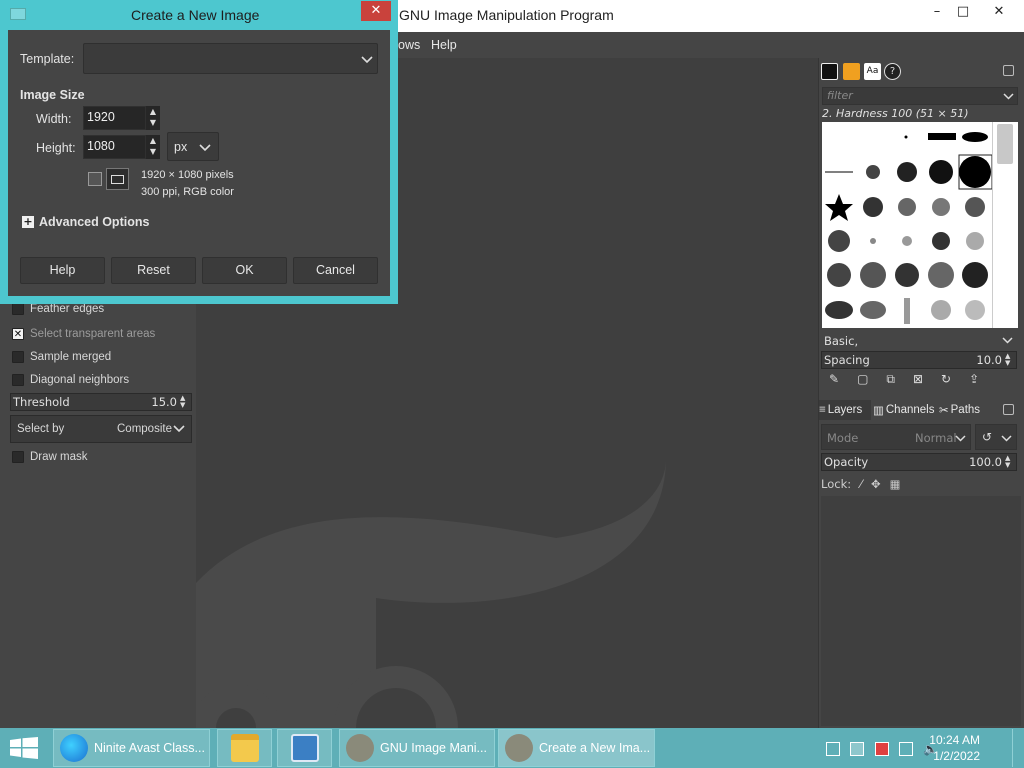  I want to click on select-by-dropdown: Select by Composite, so click(101, 429).